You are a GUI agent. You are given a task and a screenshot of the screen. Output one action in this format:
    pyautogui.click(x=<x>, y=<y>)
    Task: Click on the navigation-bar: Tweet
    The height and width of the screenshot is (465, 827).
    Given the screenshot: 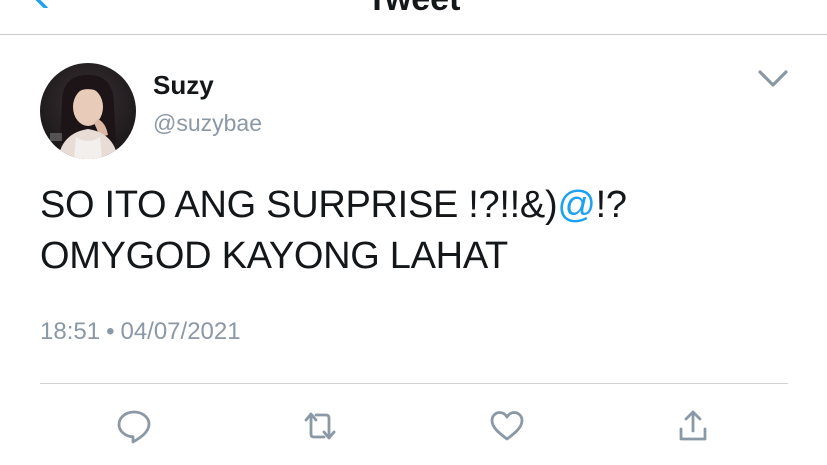 What is the action you would take?
    pyautogui.click(x=413, y=17)
    